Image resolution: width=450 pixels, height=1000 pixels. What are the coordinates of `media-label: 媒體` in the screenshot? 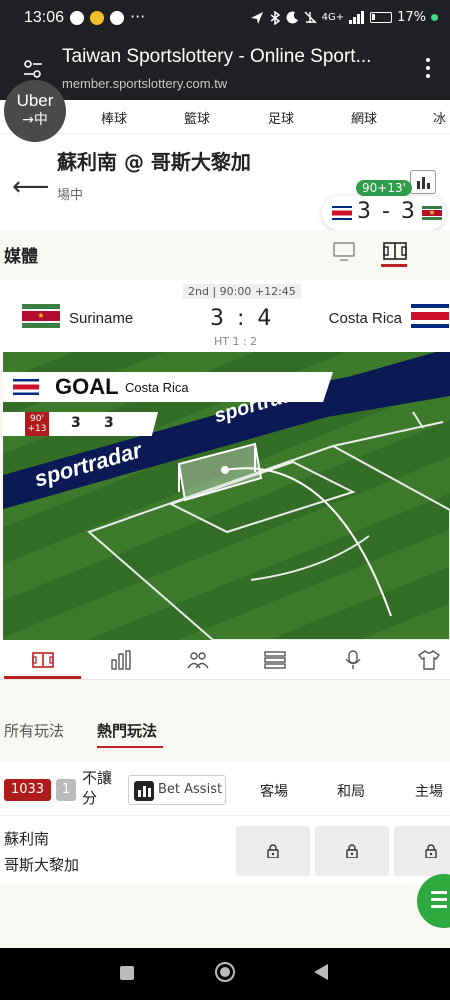 It's located at (21, 257).